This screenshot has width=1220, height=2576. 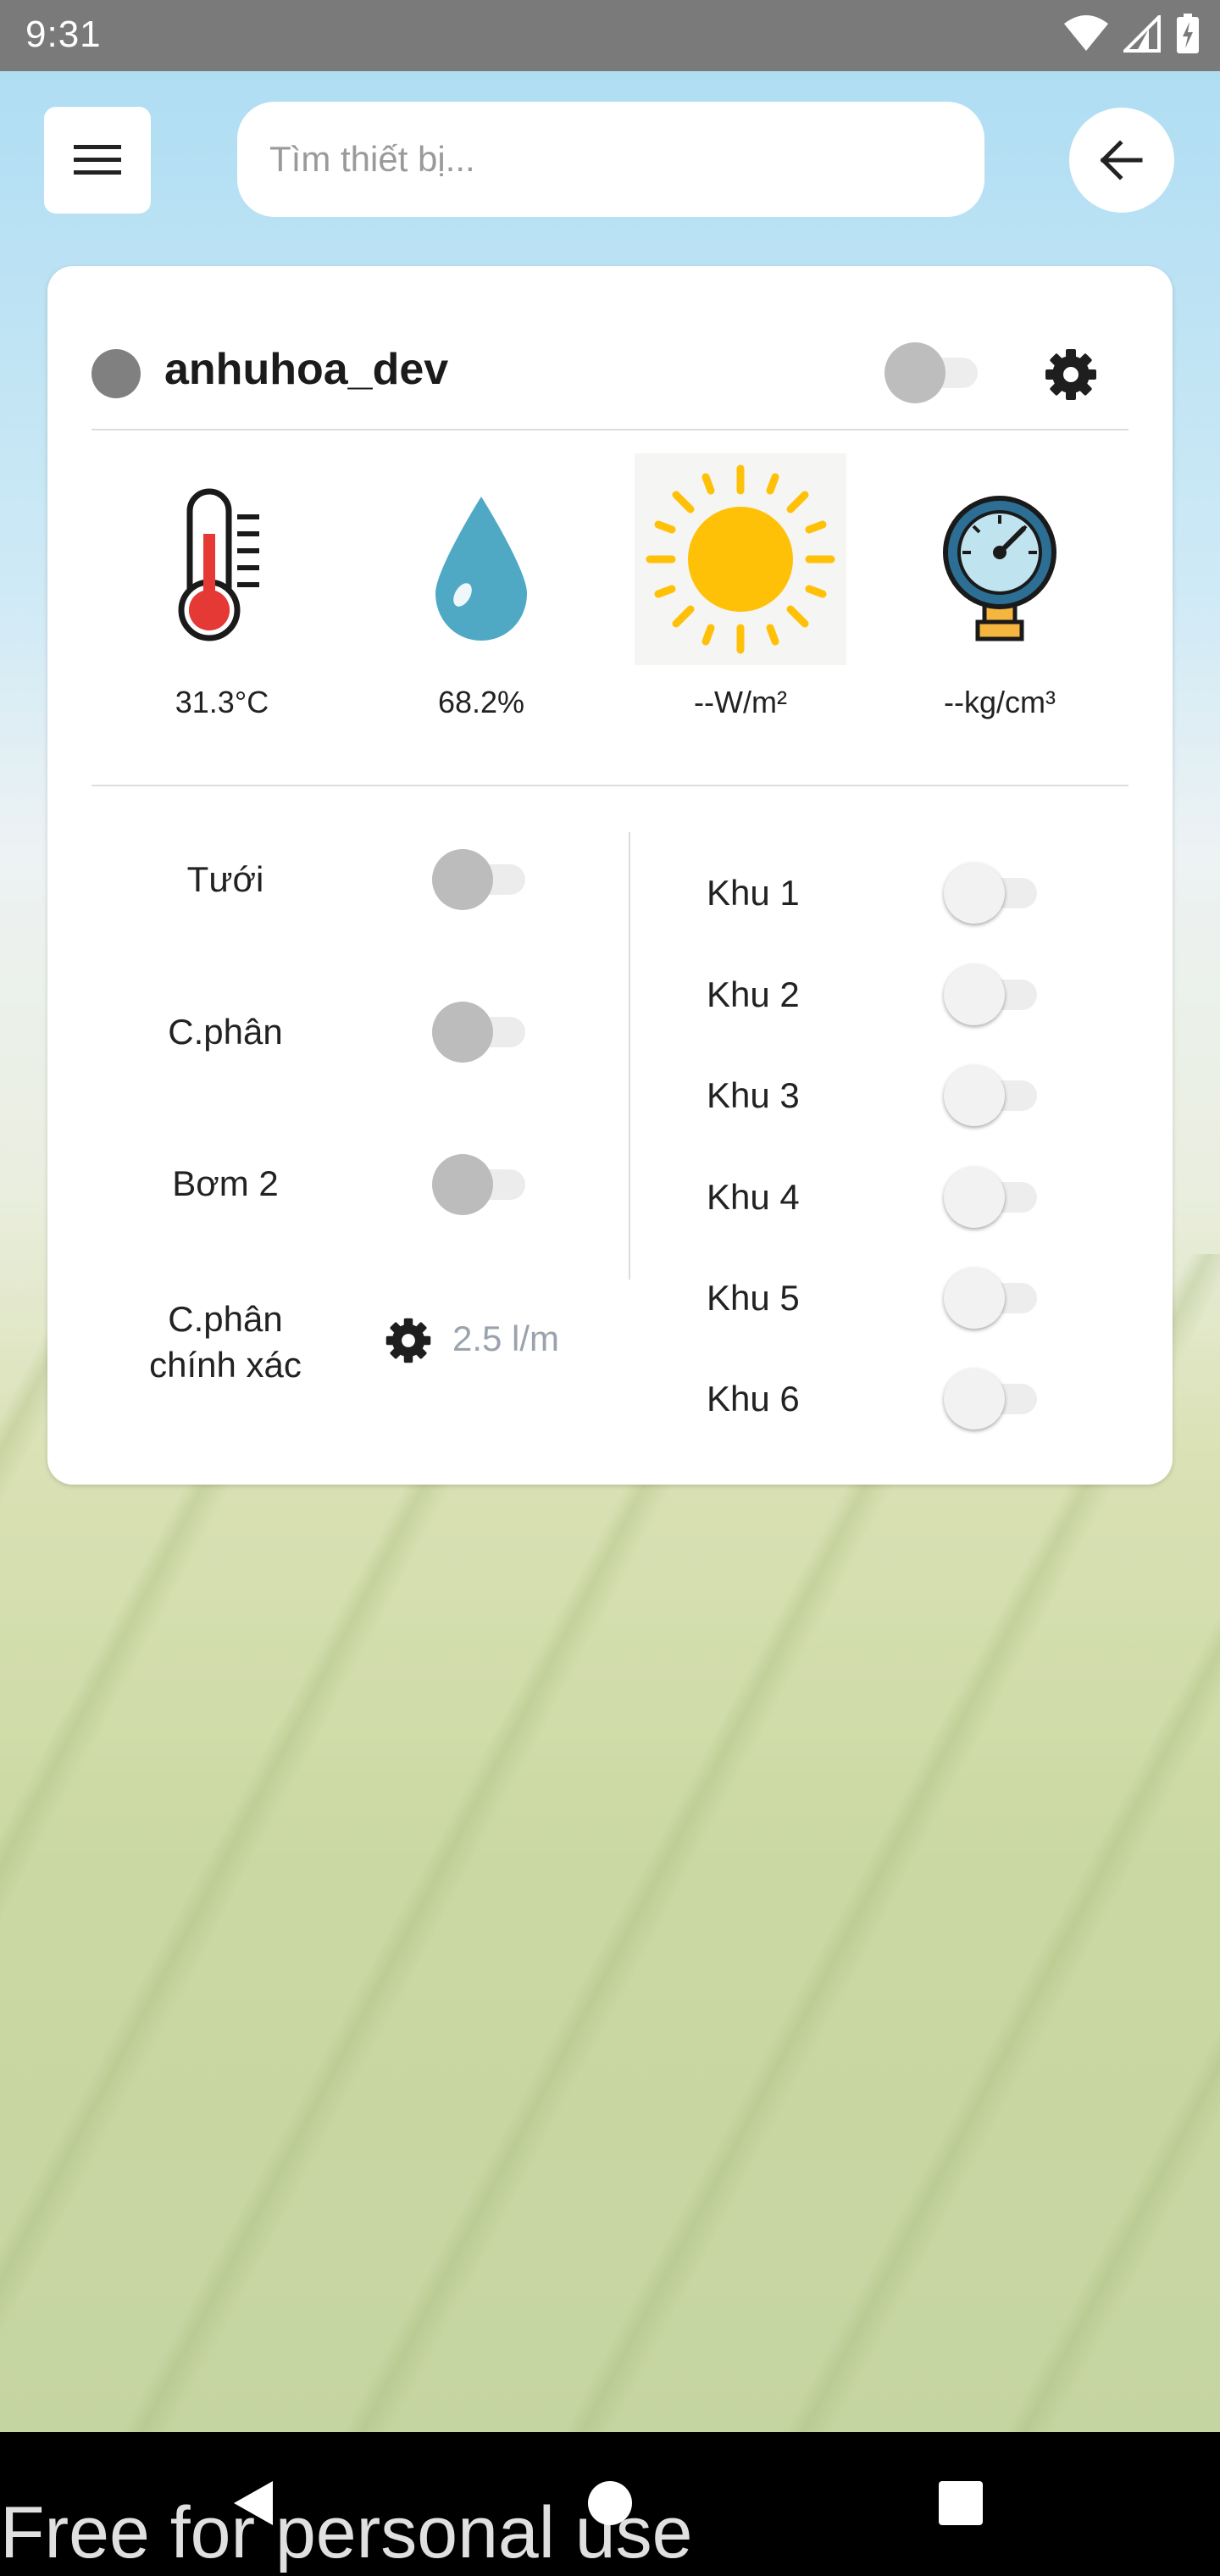 What do you see at coordinates (753, 1095) in the screenshot?
I see `zone-label-3: Khu 3` at bounding box center [753, 1095].